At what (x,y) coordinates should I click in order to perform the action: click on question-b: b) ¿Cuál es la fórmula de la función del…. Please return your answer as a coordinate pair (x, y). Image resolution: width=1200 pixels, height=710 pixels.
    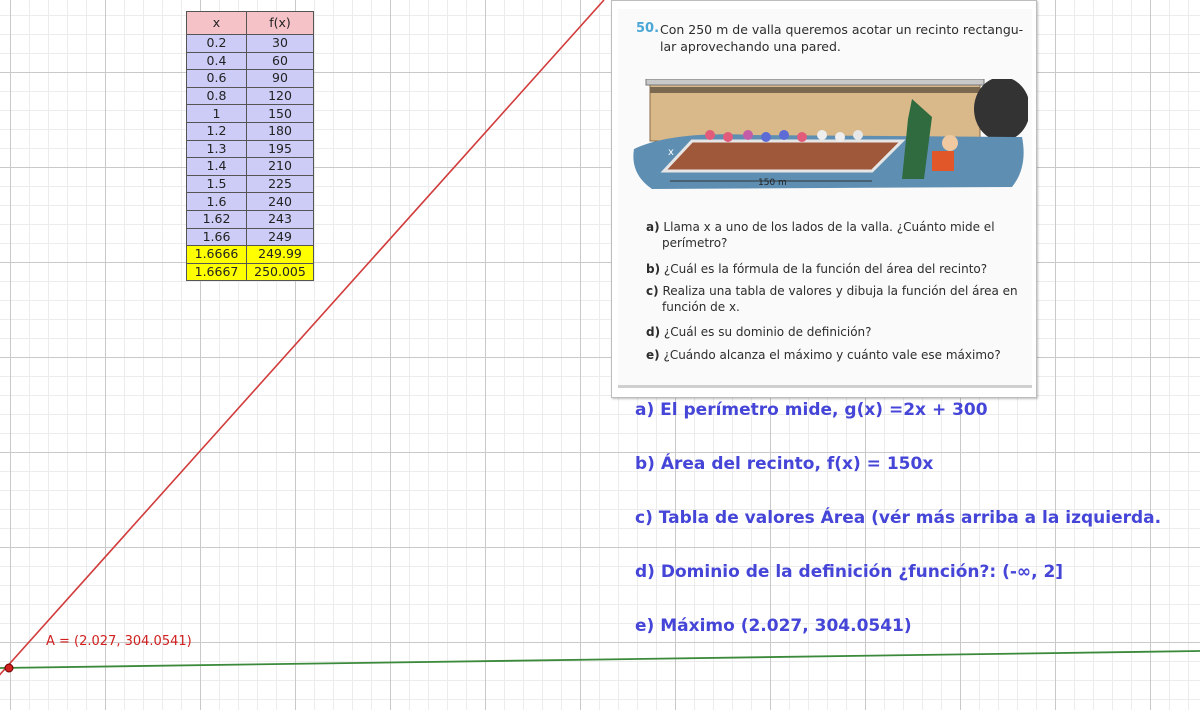
    Looking at the image, I should click on (836, 269).